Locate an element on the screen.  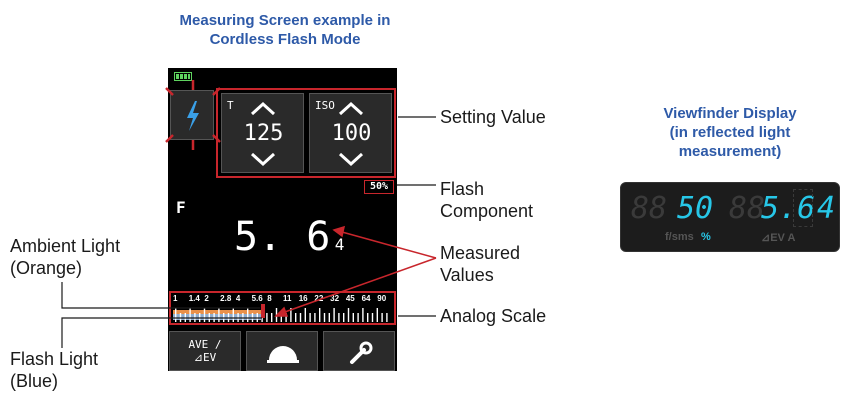
vf-segment-a: 50 is located at coordinates (695, 208).